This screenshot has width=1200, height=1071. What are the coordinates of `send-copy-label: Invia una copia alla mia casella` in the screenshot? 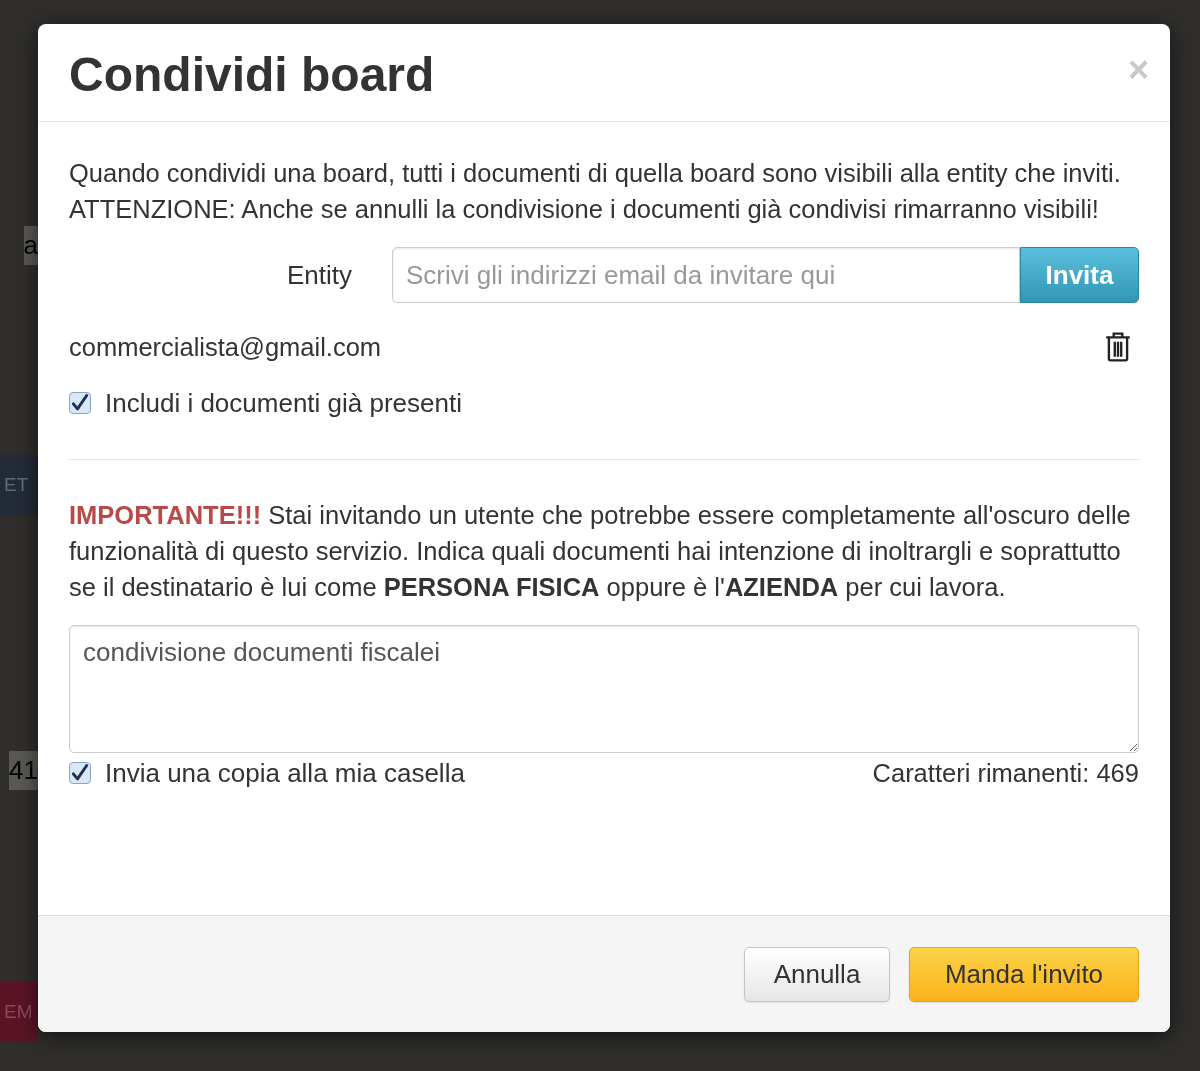 It's located at (285, 773).